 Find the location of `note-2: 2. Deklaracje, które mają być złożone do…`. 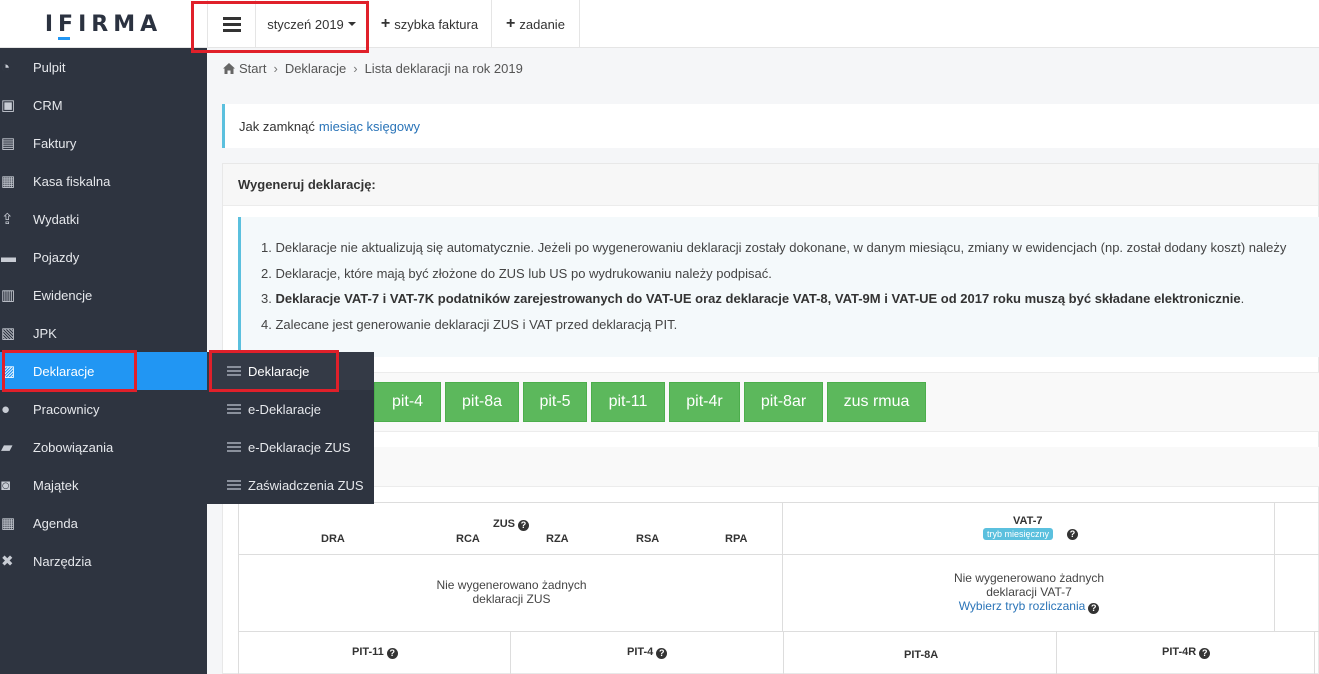

note-2: 2. Deklaracje, które mają być złożone do… is located at coordinates (516, 273).